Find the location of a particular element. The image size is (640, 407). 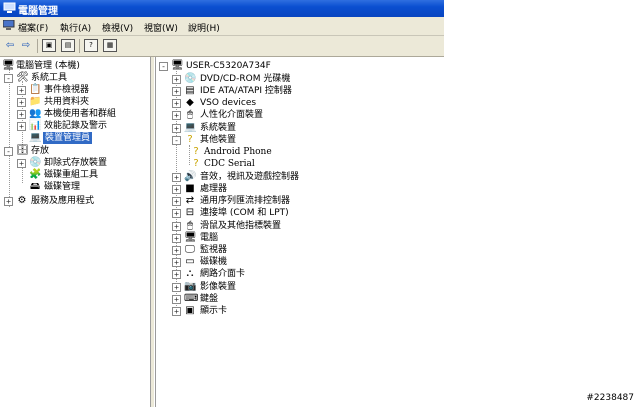

category-label: 影像裝置 is located at coordinates (218, 287).